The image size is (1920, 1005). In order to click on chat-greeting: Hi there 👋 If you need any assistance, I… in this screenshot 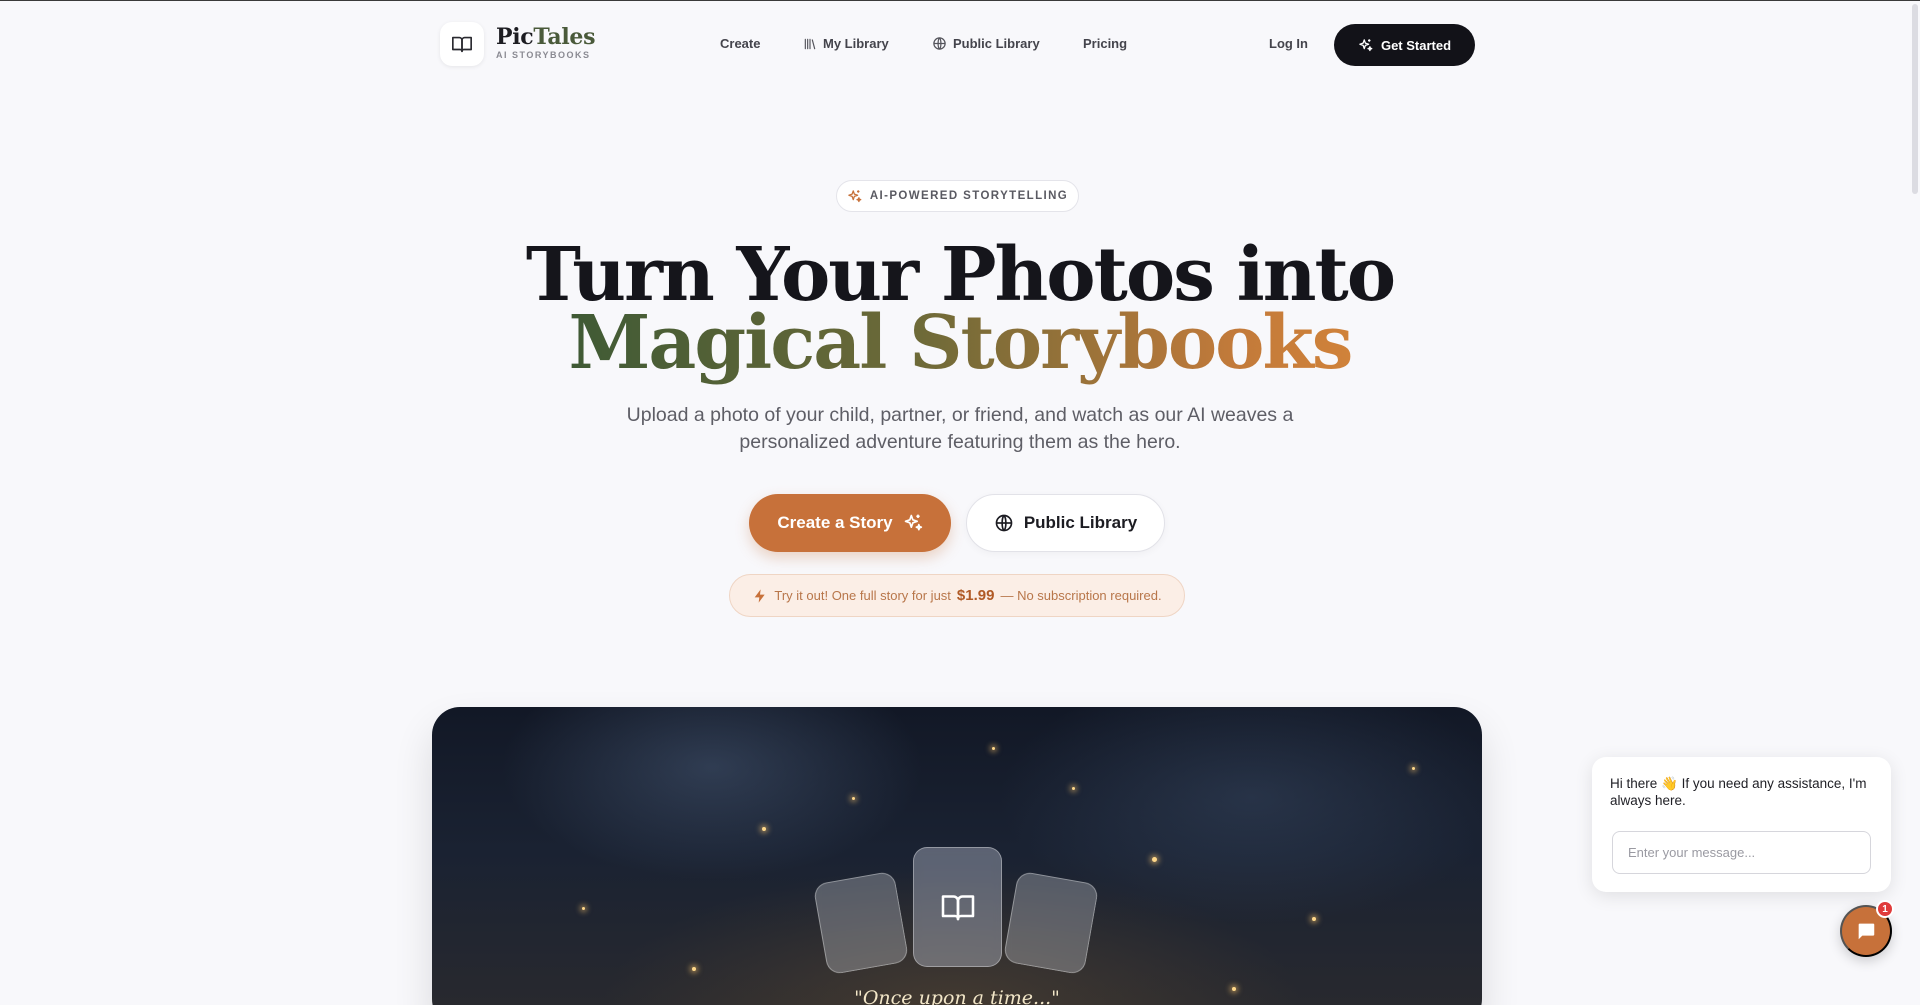, I will do `click(1738, 792)`.